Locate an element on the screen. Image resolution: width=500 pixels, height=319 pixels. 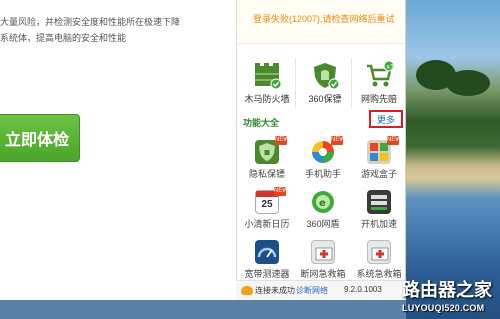
network-rescue-tool: 断网急救箱 is located at coordinates (323, 260).